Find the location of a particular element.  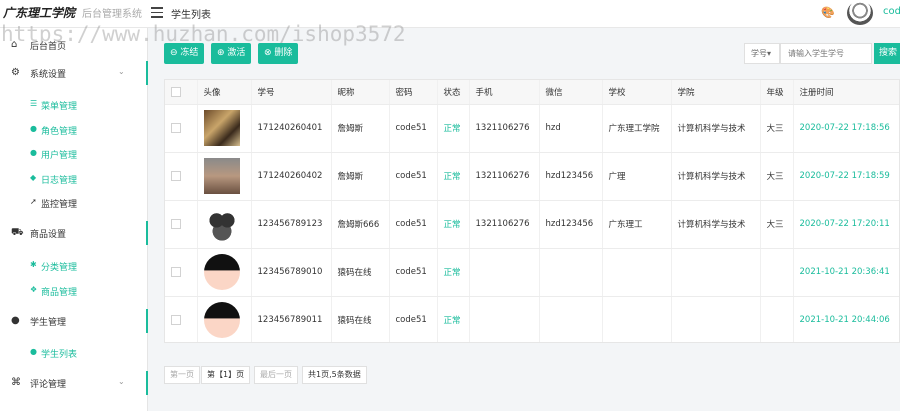

sidebar-item-label: 学生管理 is located at coordinates (48, 323).